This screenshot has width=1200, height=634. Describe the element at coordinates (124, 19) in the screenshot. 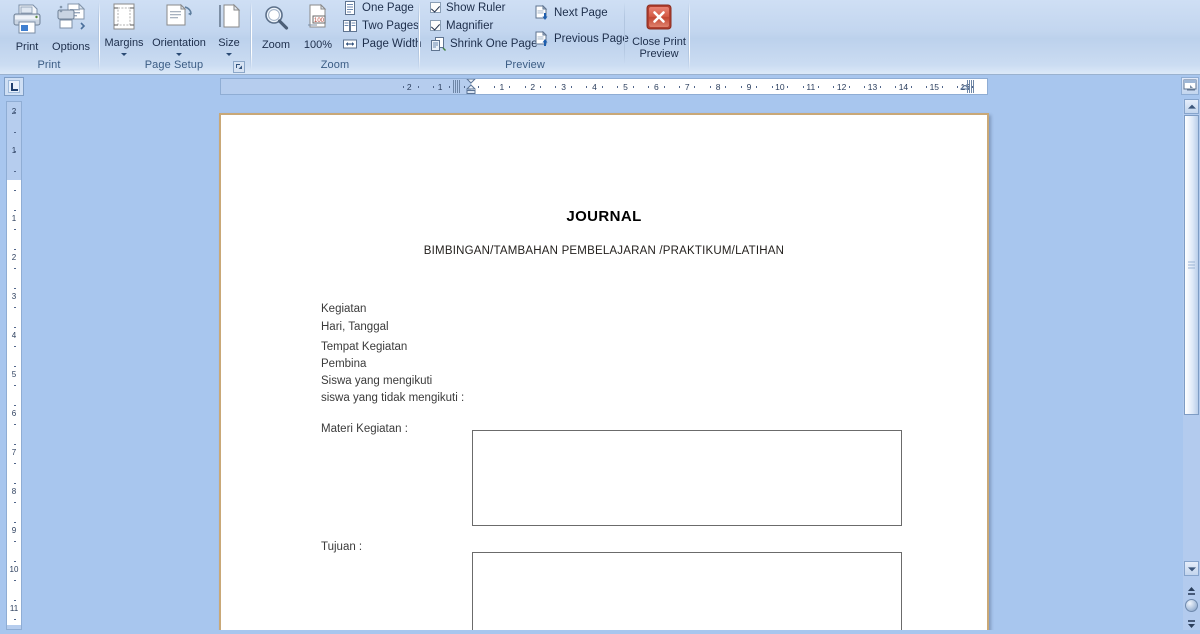

I see `margins-icon` at that location.